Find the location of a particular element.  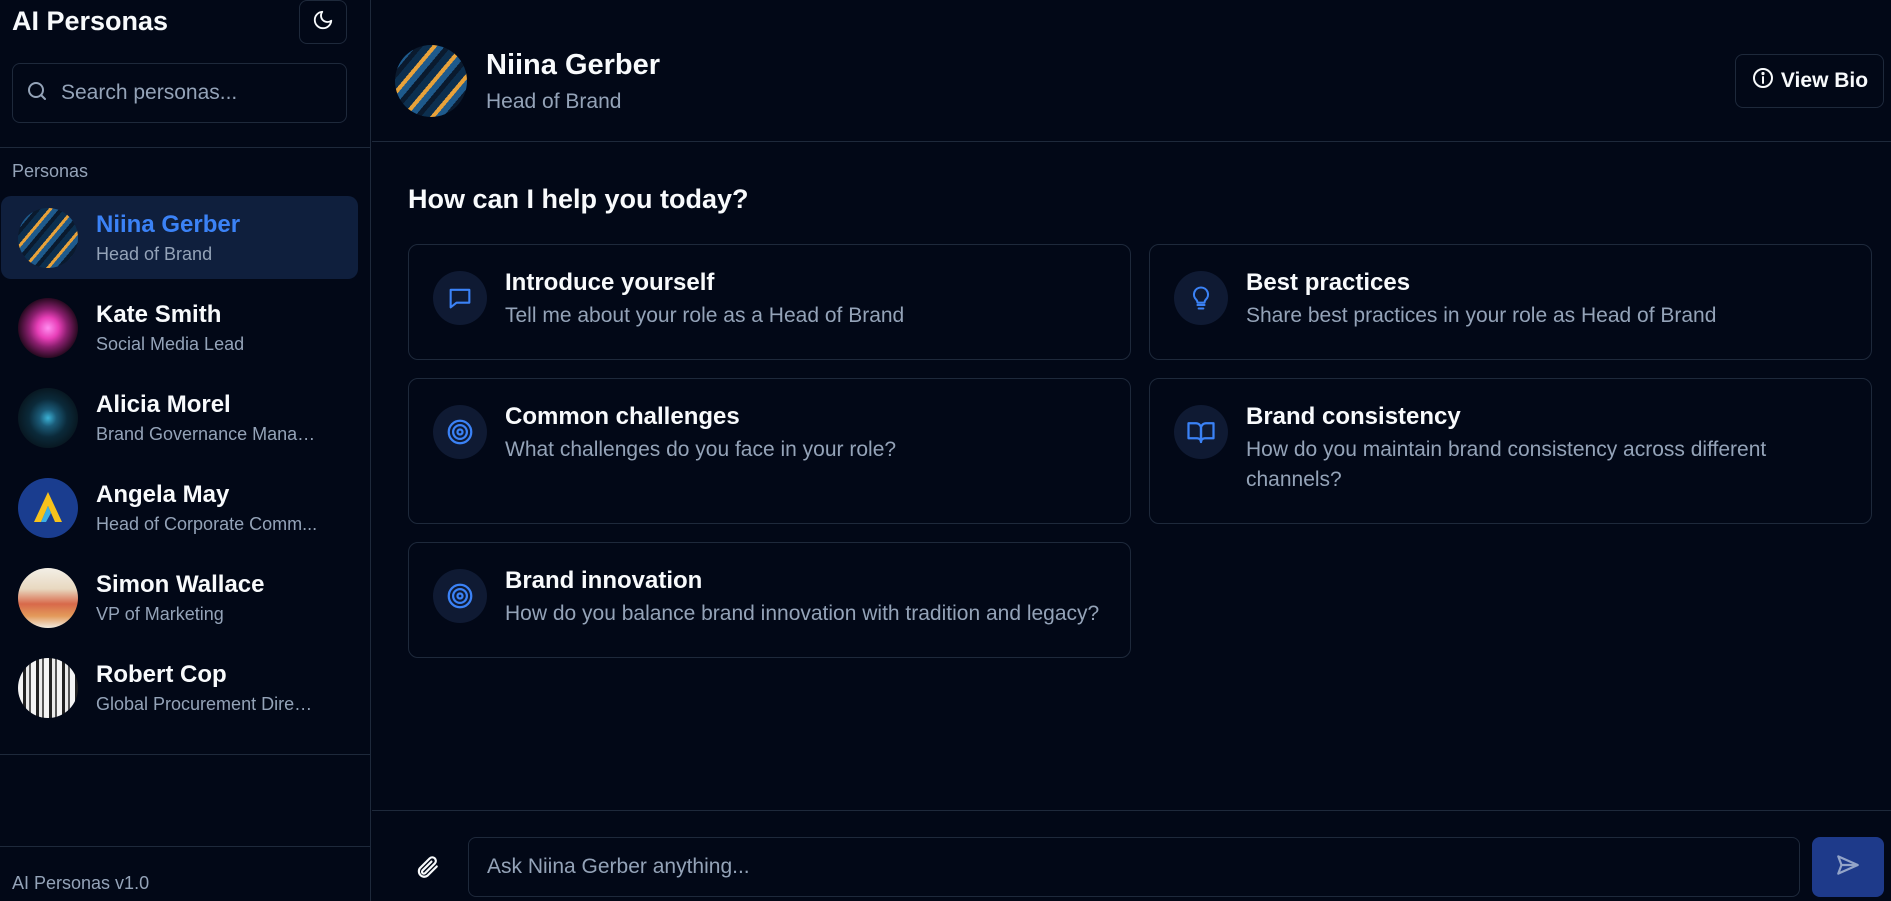

message-input is located at coordinates (1134, 867).